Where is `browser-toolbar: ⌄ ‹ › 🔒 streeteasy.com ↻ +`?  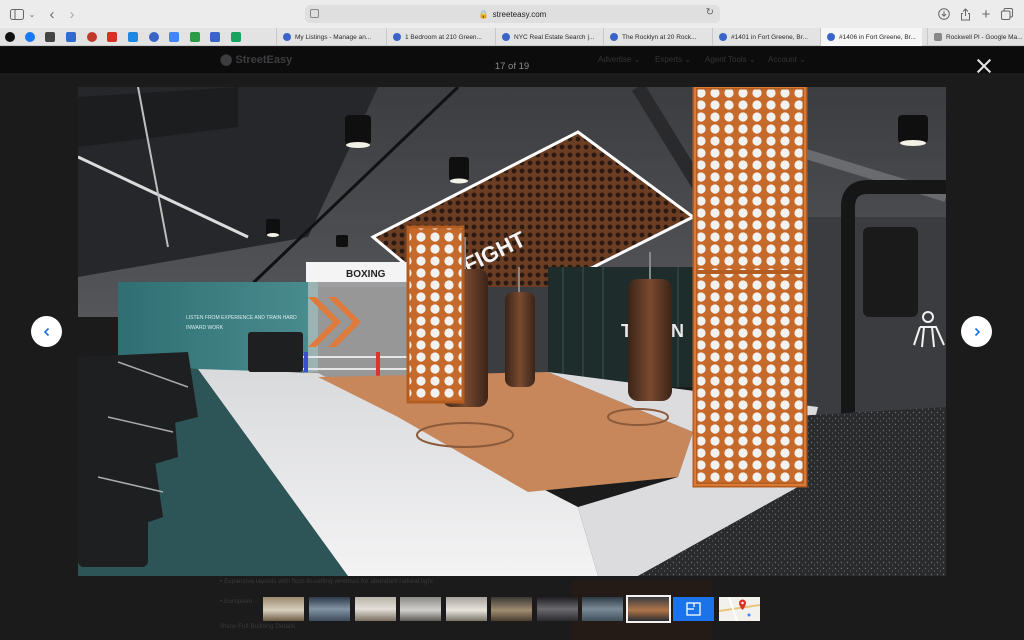 browser-toolbar: ⌄ ‹ › 🔒 streeteasy.com ↻ + is located at coordinates (512, 14).